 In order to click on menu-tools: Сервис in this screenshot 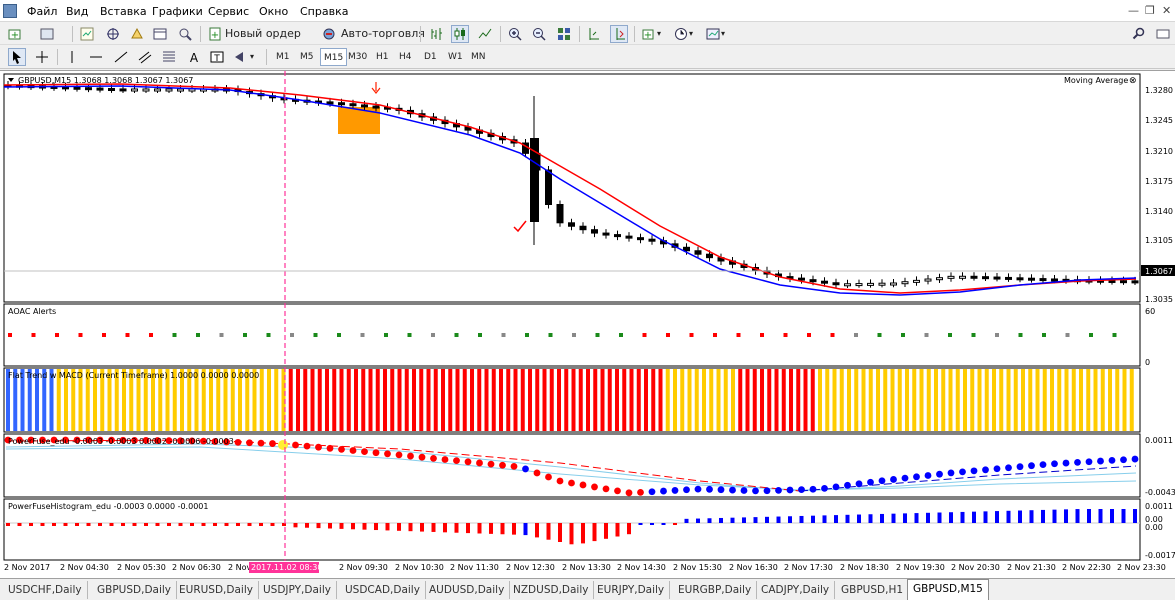, I will do `click(228, 11)`.